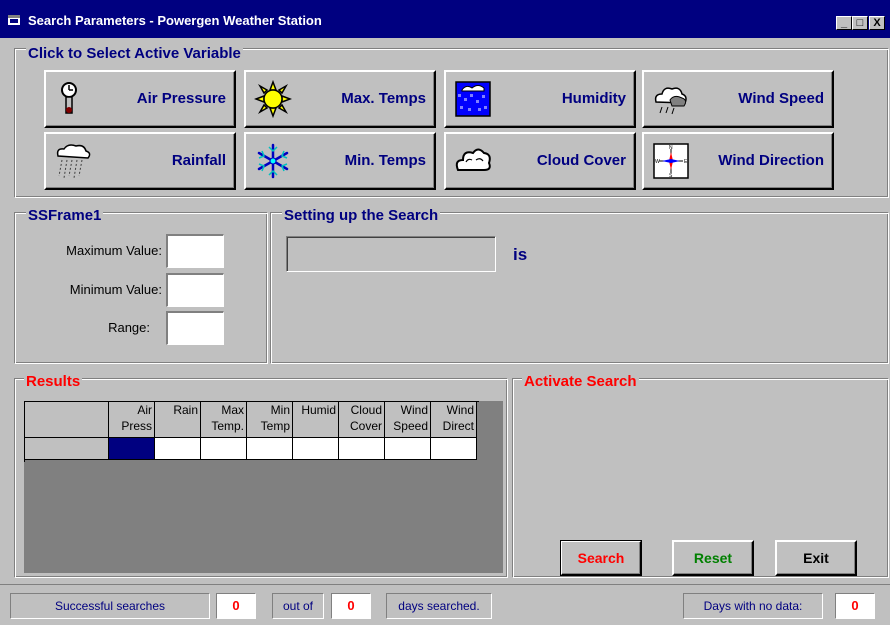 The height and width of the screenshot is (625, 890). Describe the element at coordinates (114, 250) in the screenshot. I see `max-value-label: Maximum Value:` at that location.